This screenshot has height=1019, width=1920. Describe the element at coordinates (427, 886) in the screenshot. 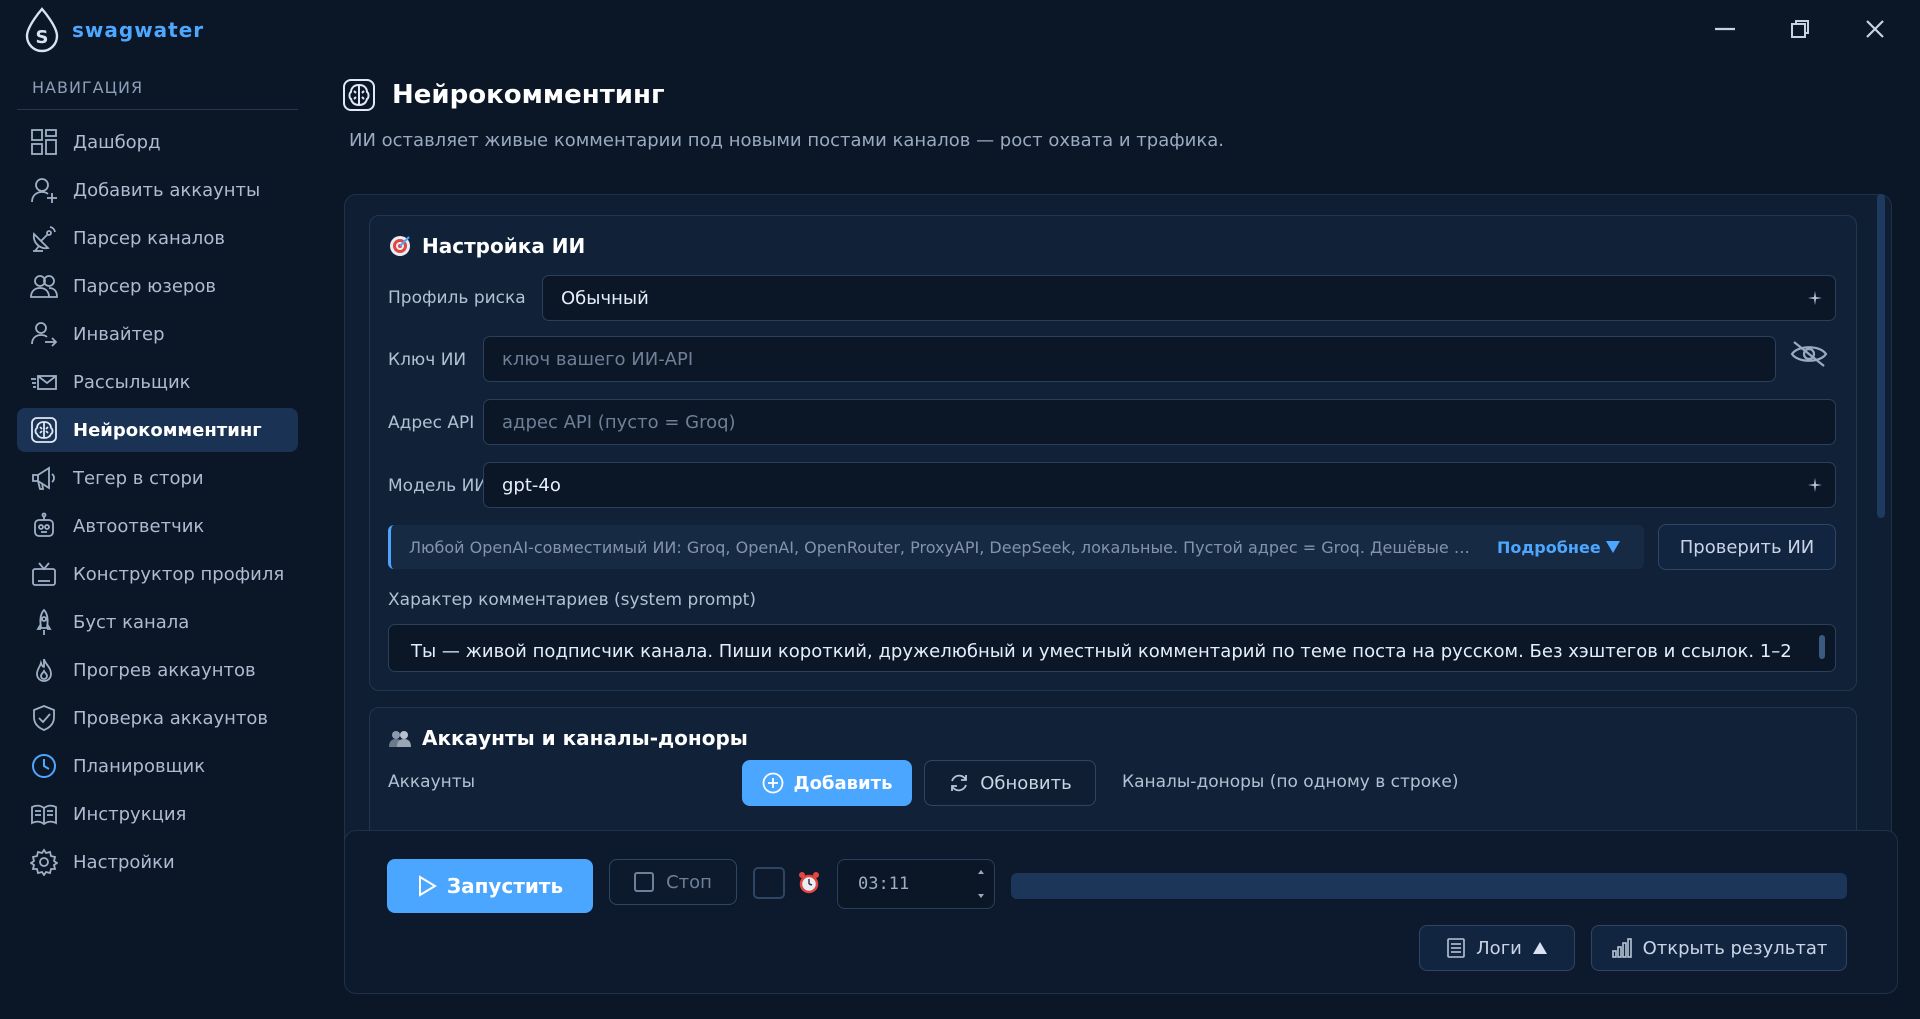

I see `play-icon` at that location.